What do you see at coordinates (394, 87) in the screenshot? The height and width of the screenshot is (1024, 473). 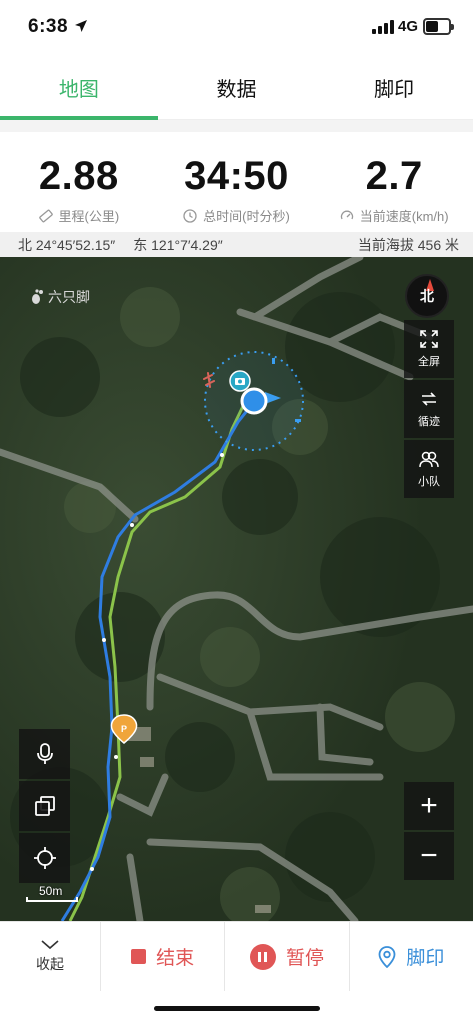 I see `tab-footprint: 脚印` at bounding box center [394, 87].